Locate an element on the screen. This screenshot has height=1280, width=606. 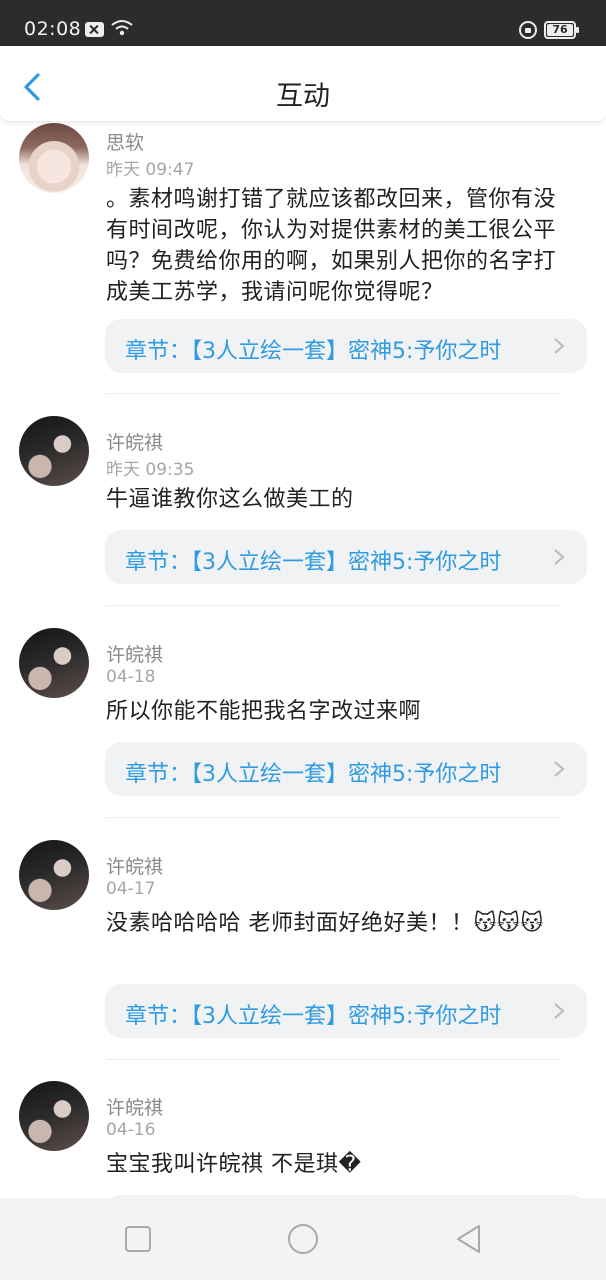
comment-text: 没素哈哈哈哈 老师封面好绝好美！！😽😽😽 is located at coordinates (325, 923).